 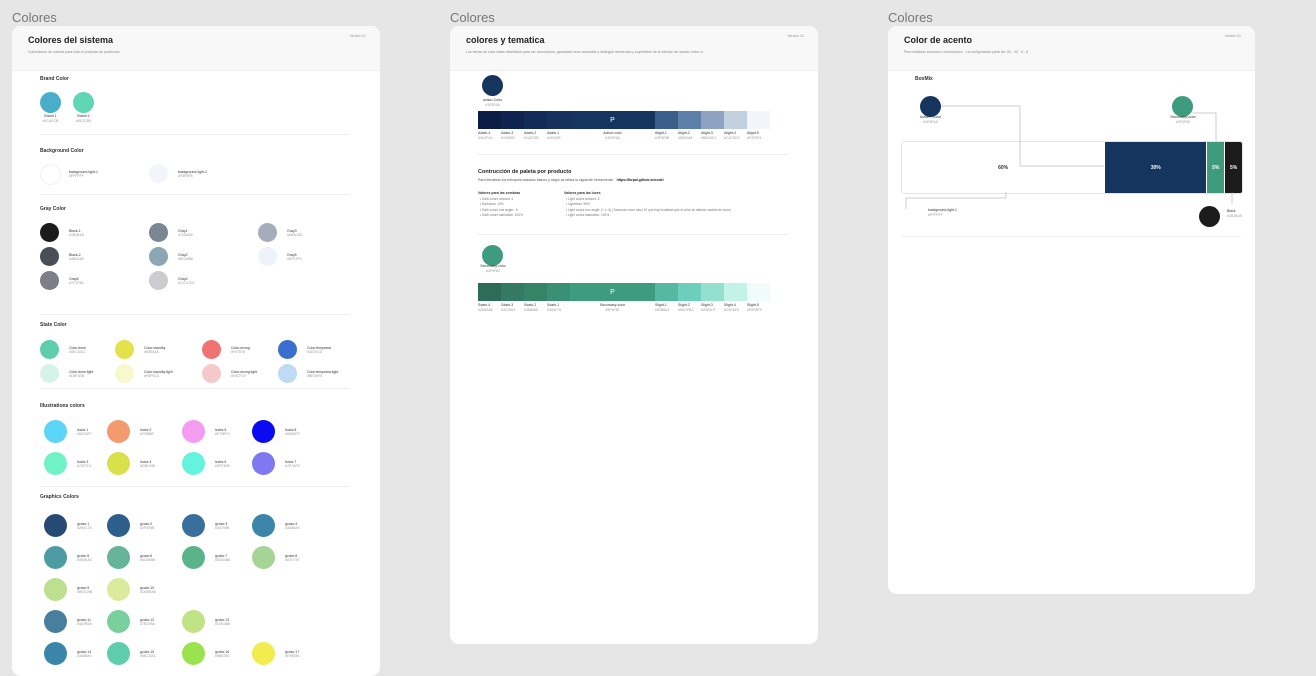 I want to click on color-hex: #4E9EA3, so click(x=84, y=560).